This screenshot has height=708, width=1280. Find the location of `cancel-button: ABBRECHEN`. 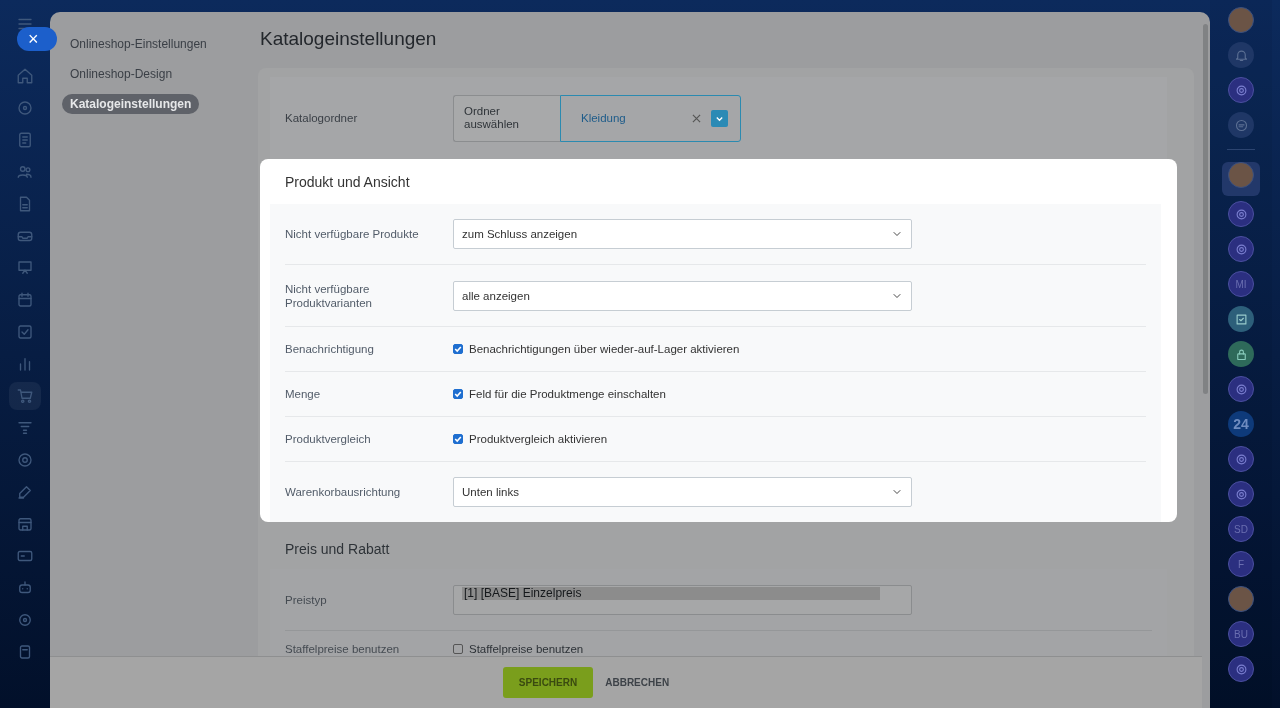

cancel-button: ABBRECHEN is located at coordinates (637, 682).